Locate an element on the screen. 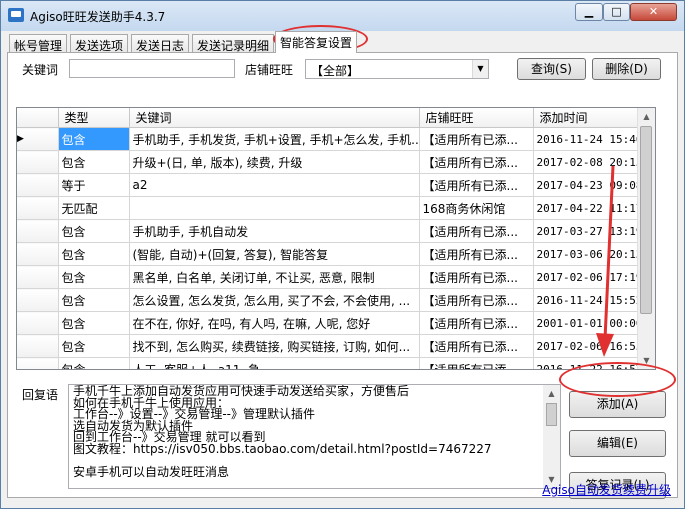 This screenshot has height=509, width=685. table-row: 等于a2【适用所有已添...2017-04-23 09:08:56 is located at coordinates (328, 185).